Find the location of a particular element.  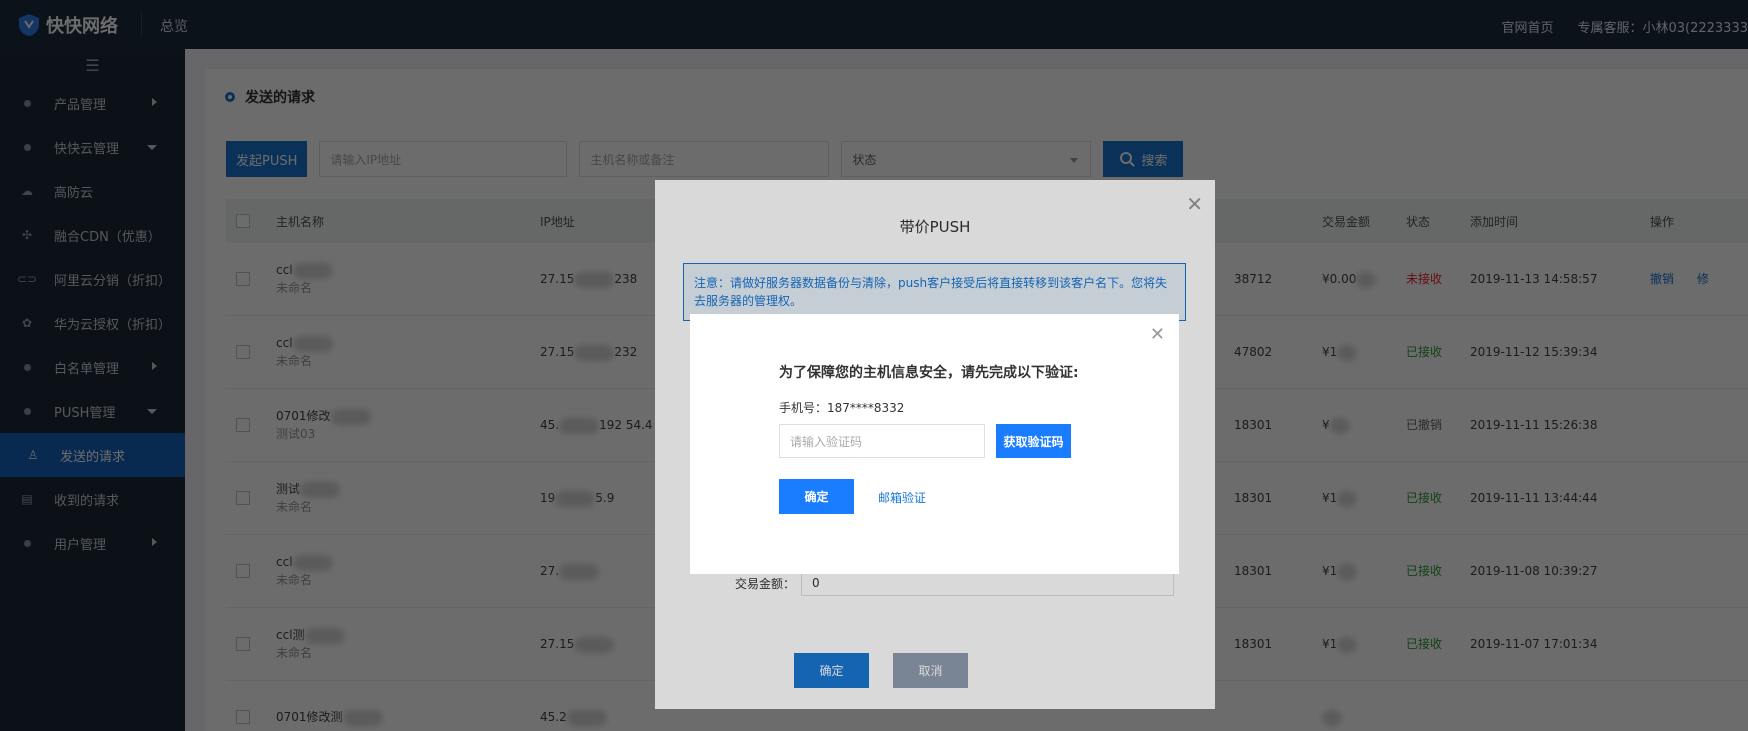

verify-title: 为了保障您的主机信息安全，请先完成以下验证: is located at coordinates (929, 373).